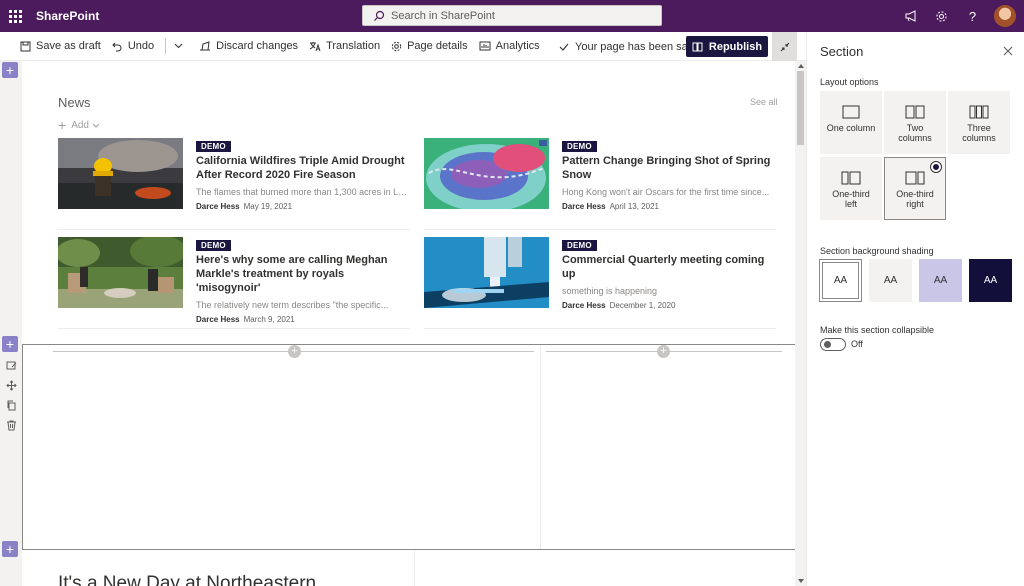 The height and width of the screenshot is (586, 1024). I want to click on save-draft-label: Save as draft, so click(68, 46).